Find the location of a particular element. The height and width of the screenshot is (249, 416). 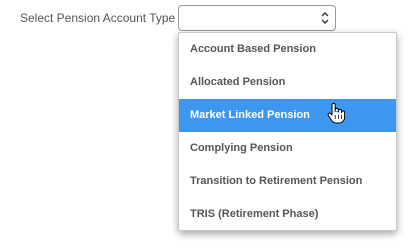

pension-account-type-label: Select Pension Account Type is located at coordinates (98, 18).